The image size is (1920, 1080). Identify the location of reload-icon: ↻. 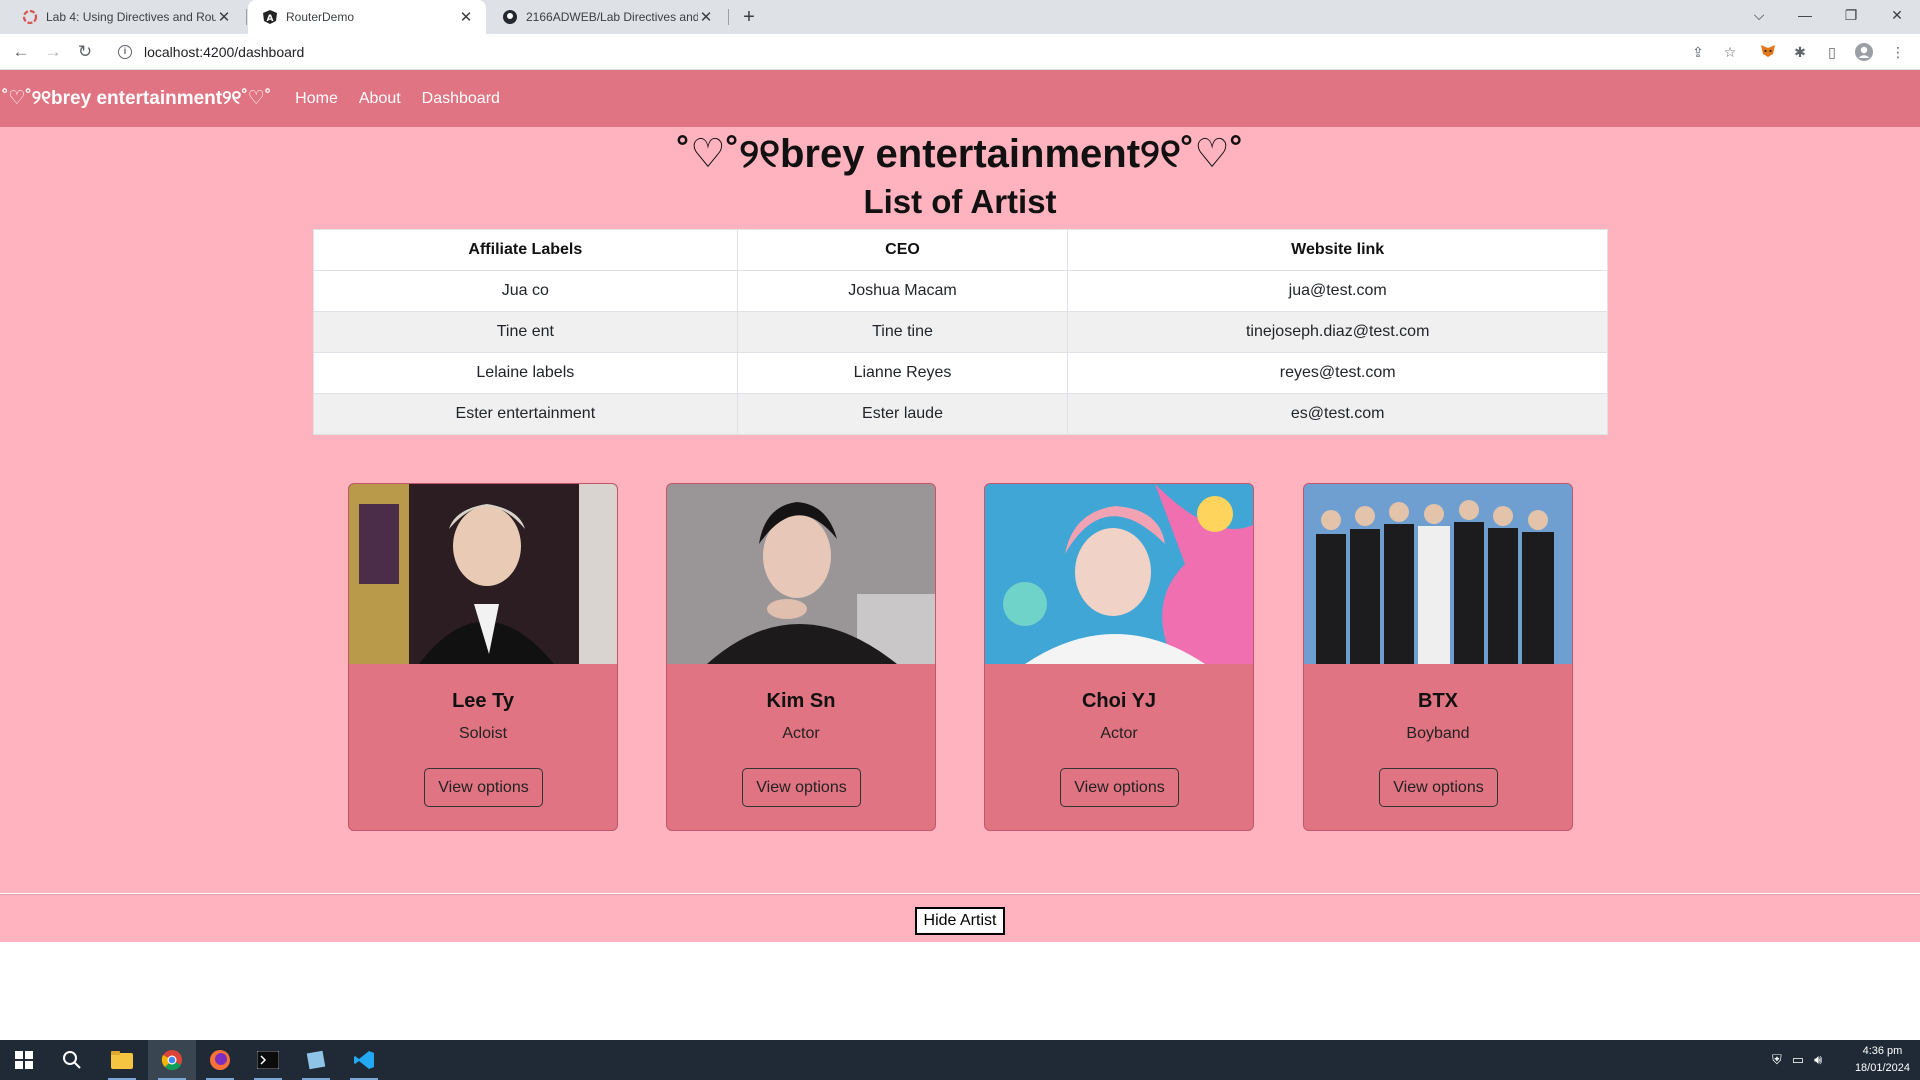
(85, 52).